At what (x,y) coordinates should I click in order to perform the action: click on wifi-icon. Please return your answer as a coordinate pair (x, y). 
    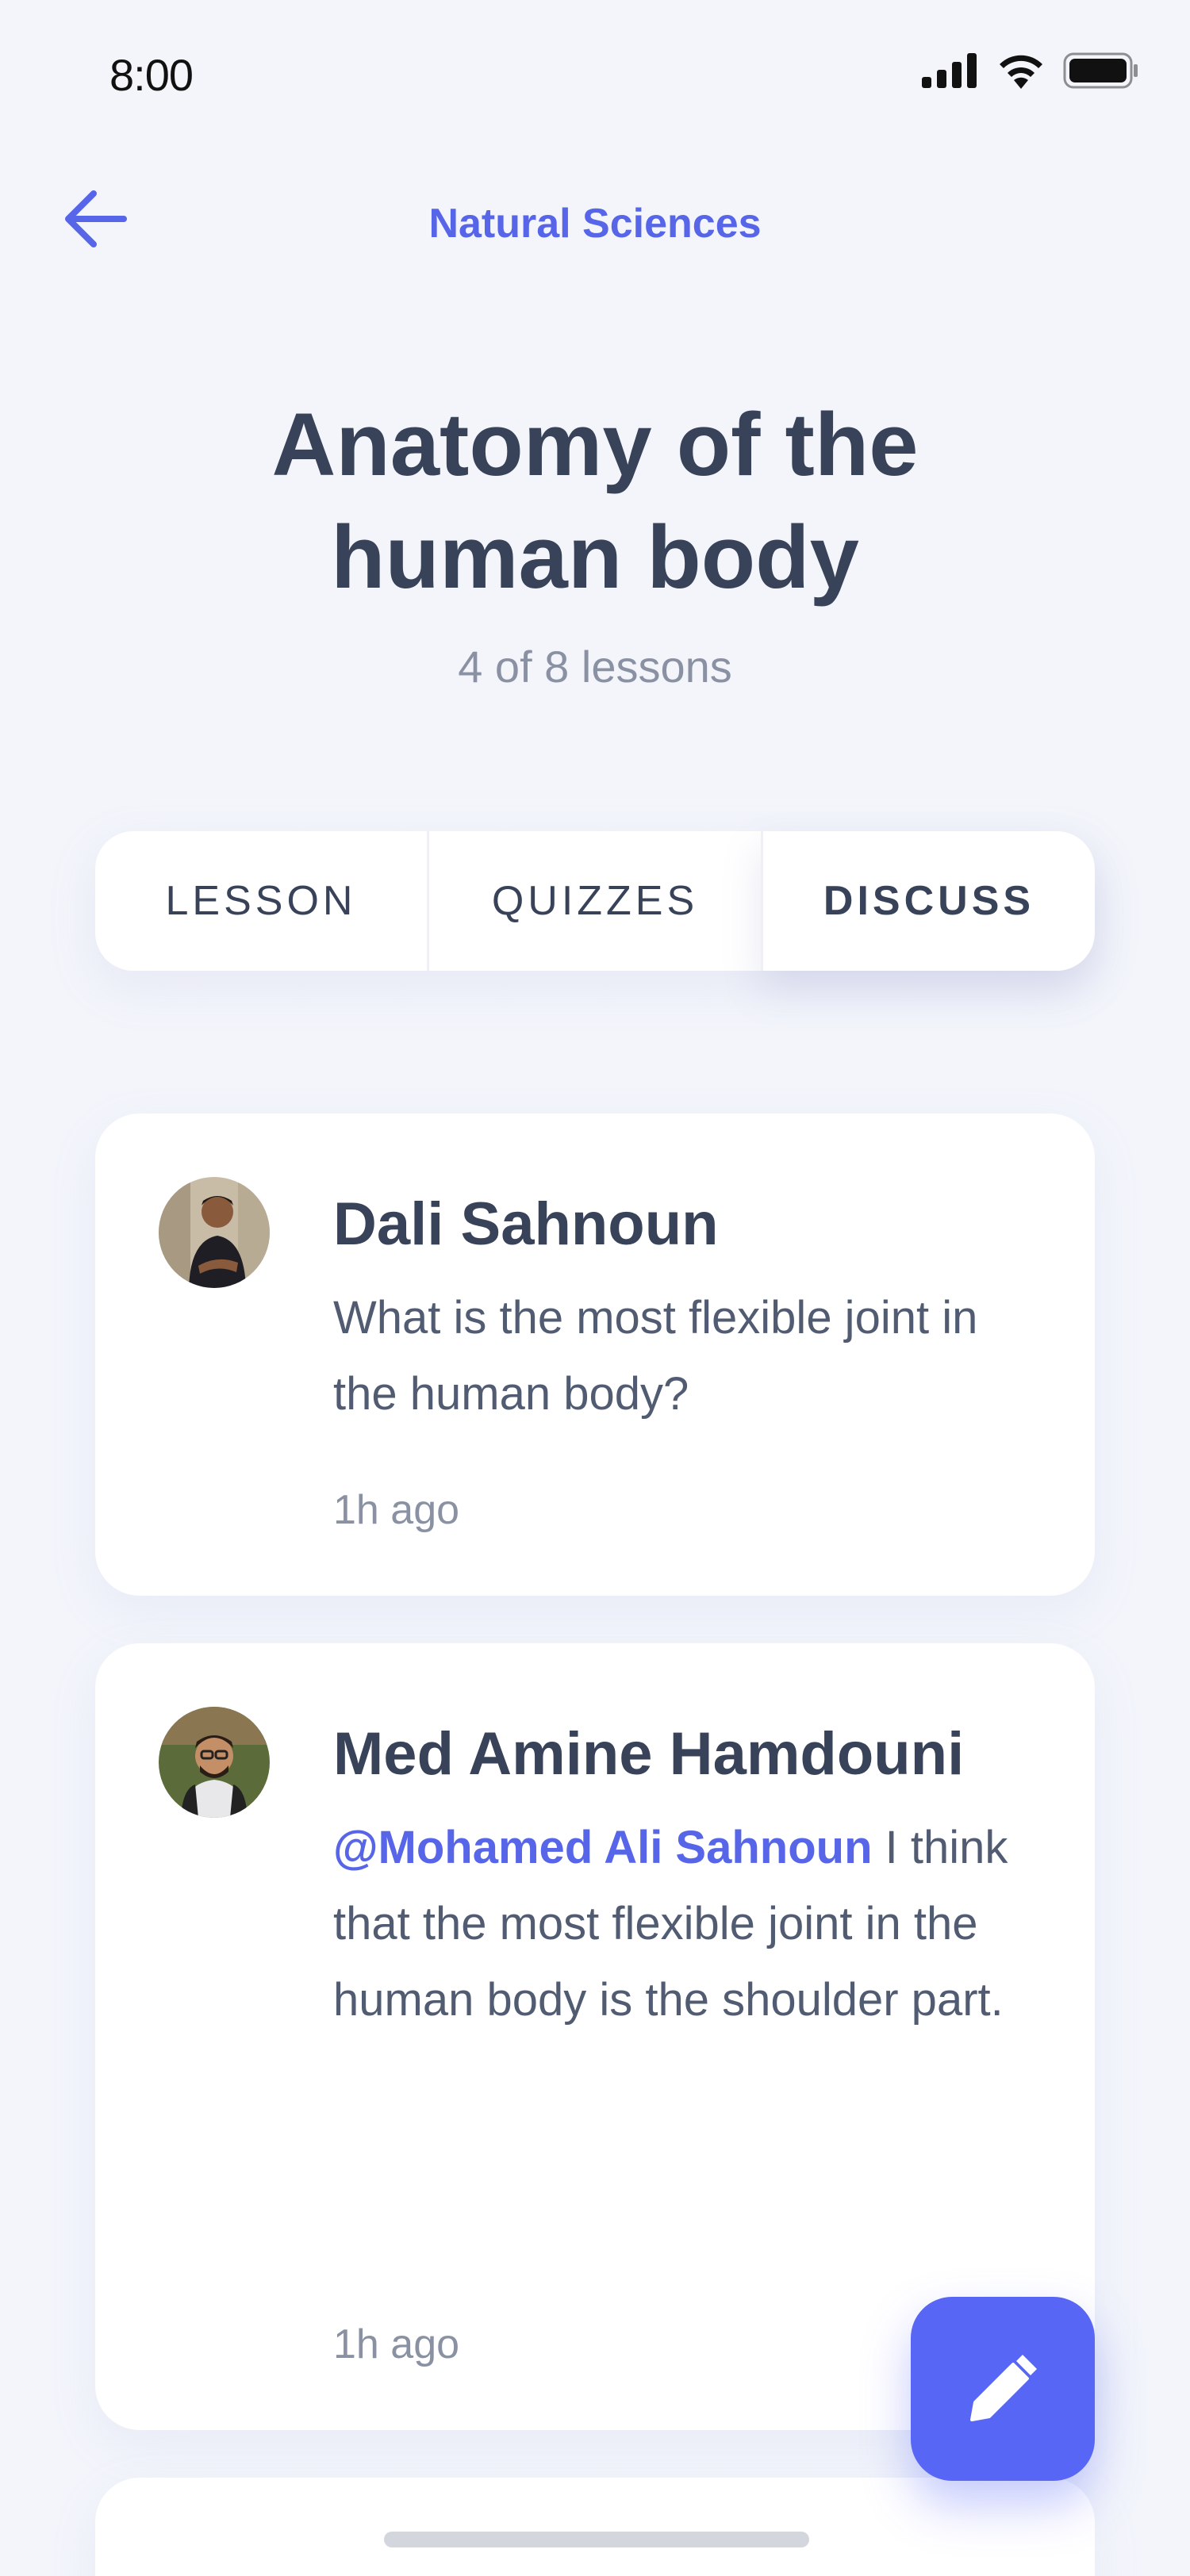
    Looking at the image, I should click on (1021, 72).